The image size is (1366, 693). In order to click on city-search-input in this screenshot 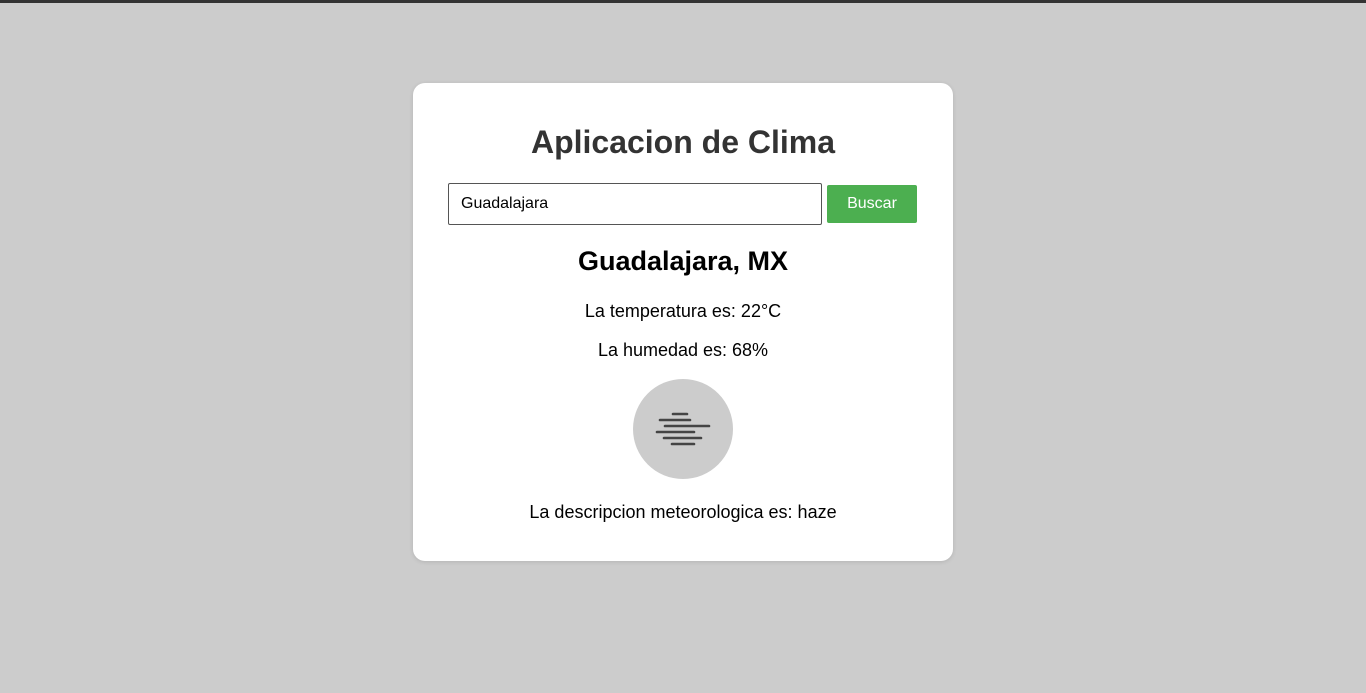, I will do `click(635, 204)`.